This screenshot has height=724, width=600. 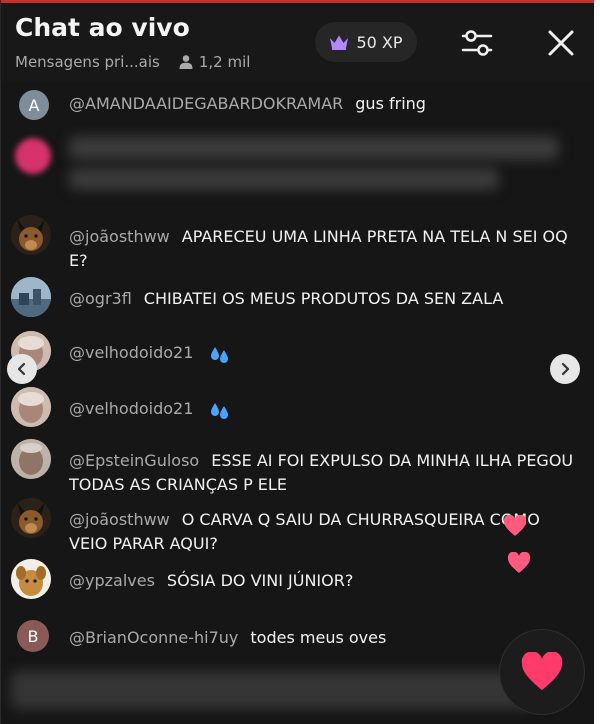 What do you see at coordinates (100, 298) in the screenshot?
I see `message-author: @ogr3fl` at bounding box center [100, 298].